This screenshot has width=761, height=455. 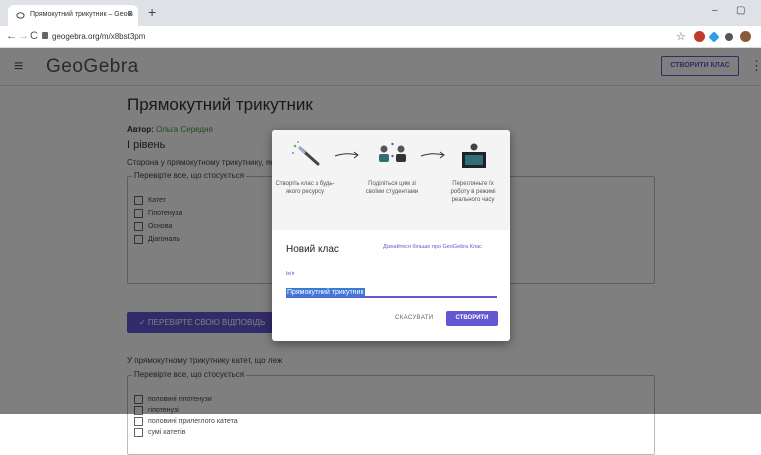 I want to click on option-item: половині прилеглого катета, so click(x=186, y=421).